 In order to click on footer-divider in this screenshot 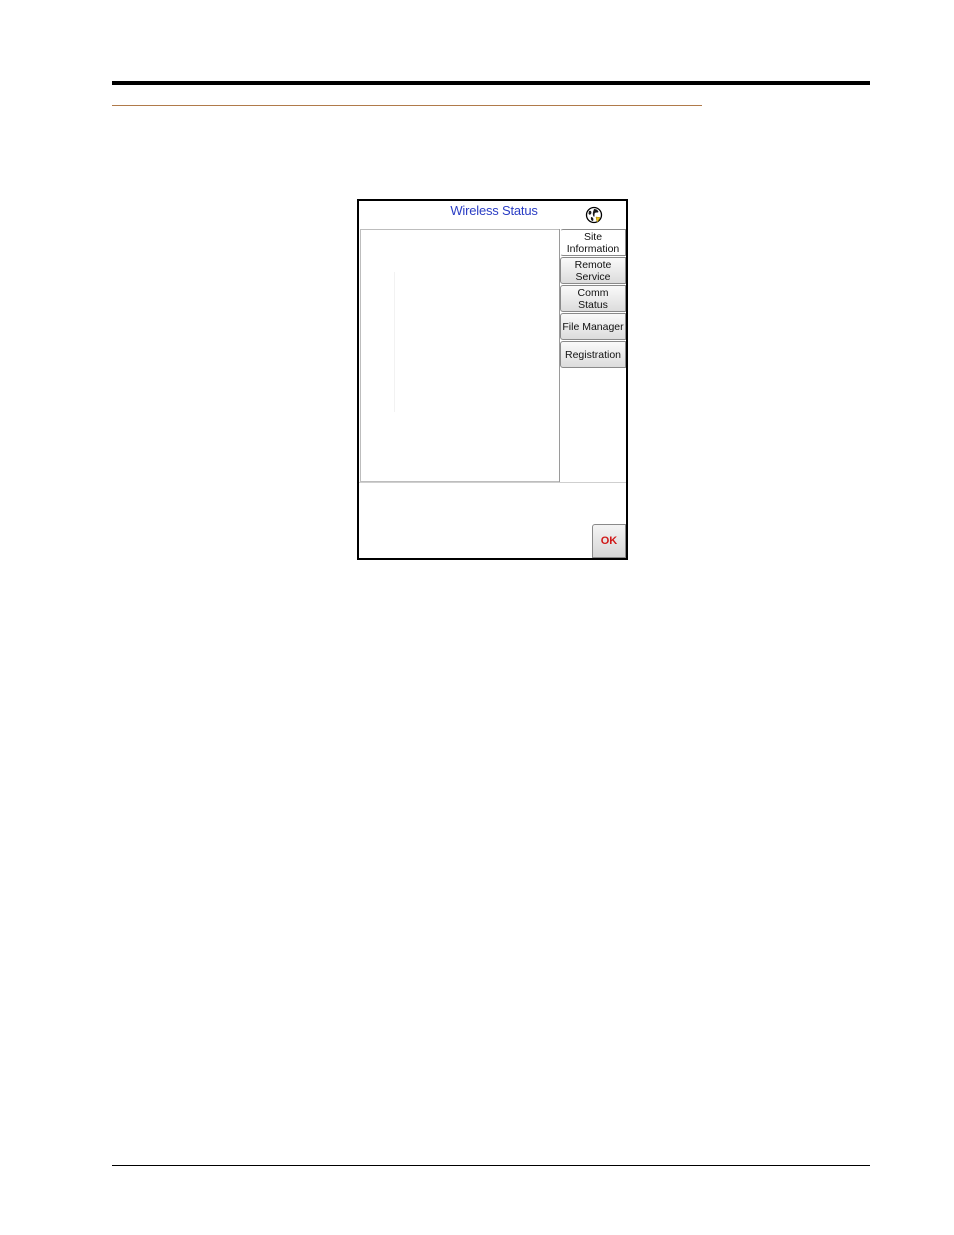, I will do `click(492, 482)`.